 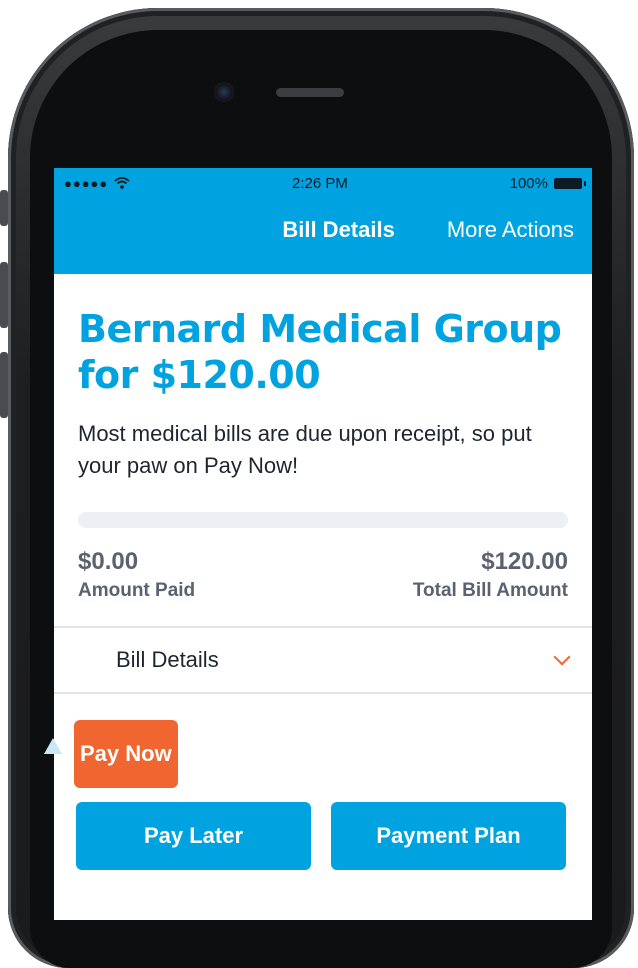 I want to click on amount-paid: $0.00 Amount Paid, so click(x=136, y=575).